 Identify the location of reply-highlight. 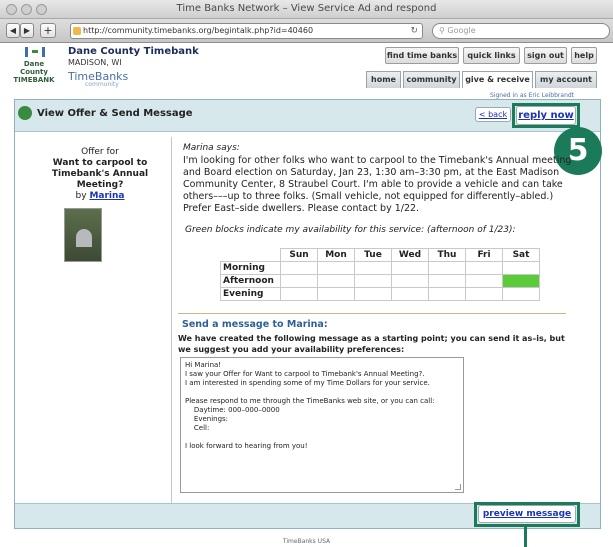
(546, 115).